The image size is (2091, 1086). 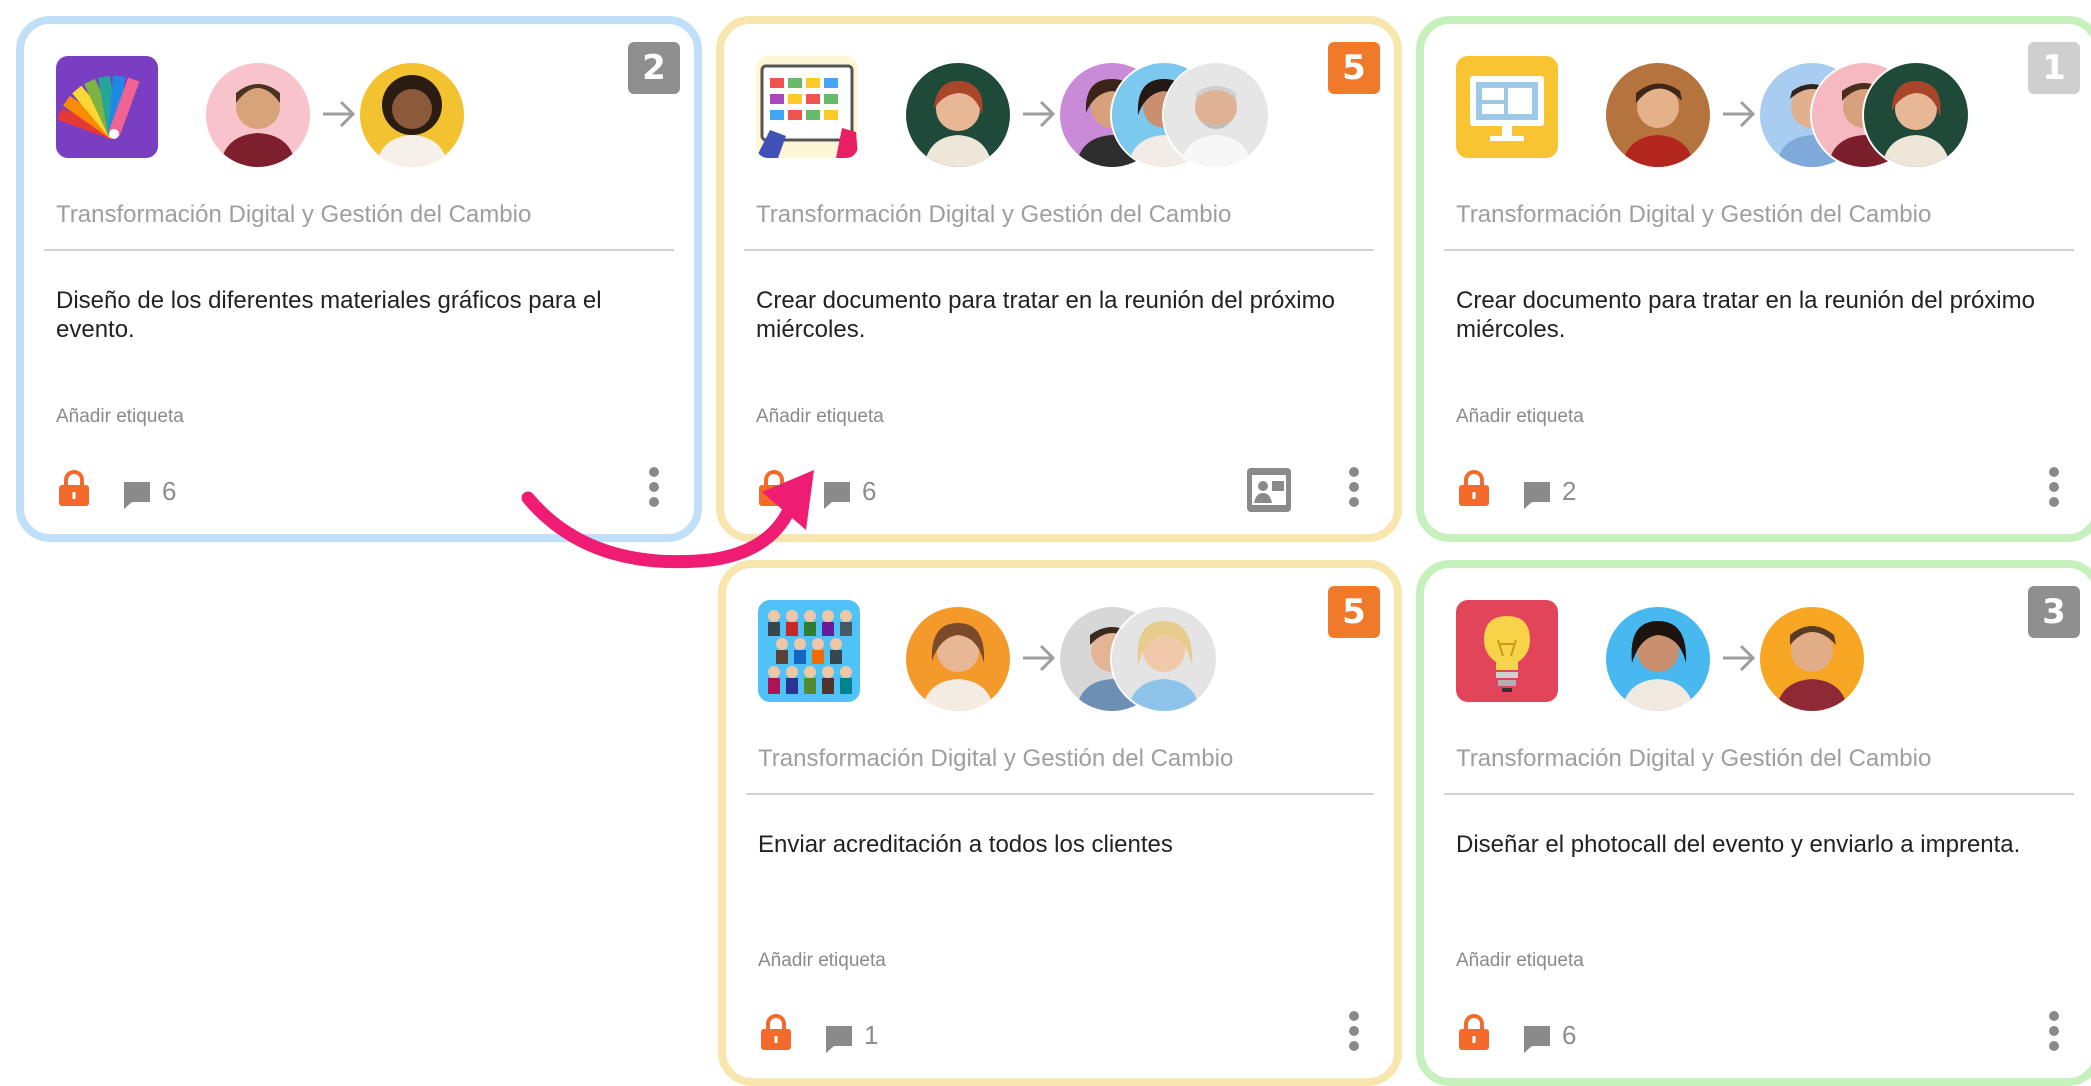 I want to click on priority-badge: 3, so click(x=2054, y=612).